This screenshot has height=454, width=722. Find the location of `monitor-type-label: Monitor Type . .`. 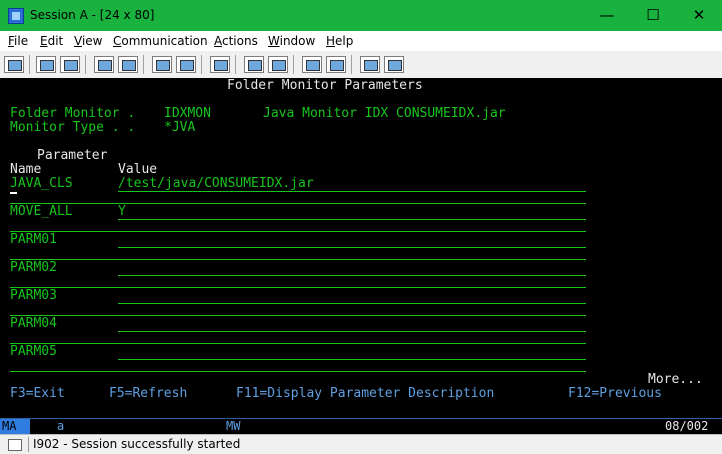

monitor-type-label: Monitor Type . . is located at coordinates (77, 127).